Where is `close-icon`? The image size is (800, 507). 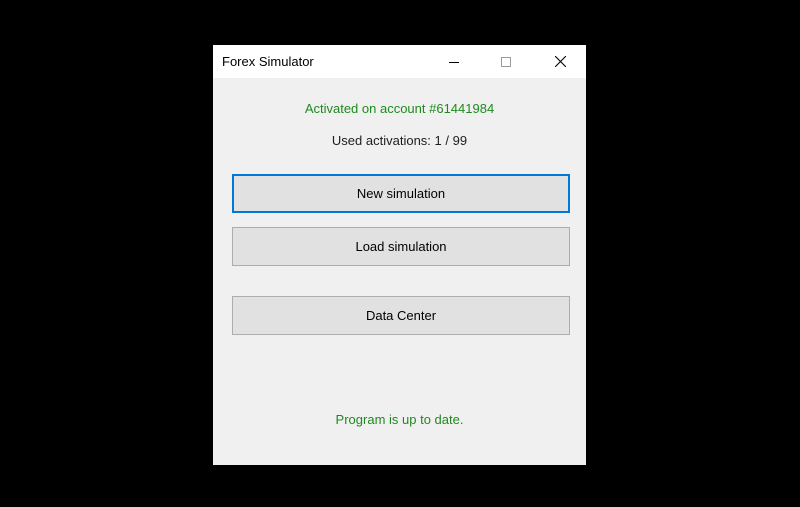
close-icon is located at coordinates (560, 61).